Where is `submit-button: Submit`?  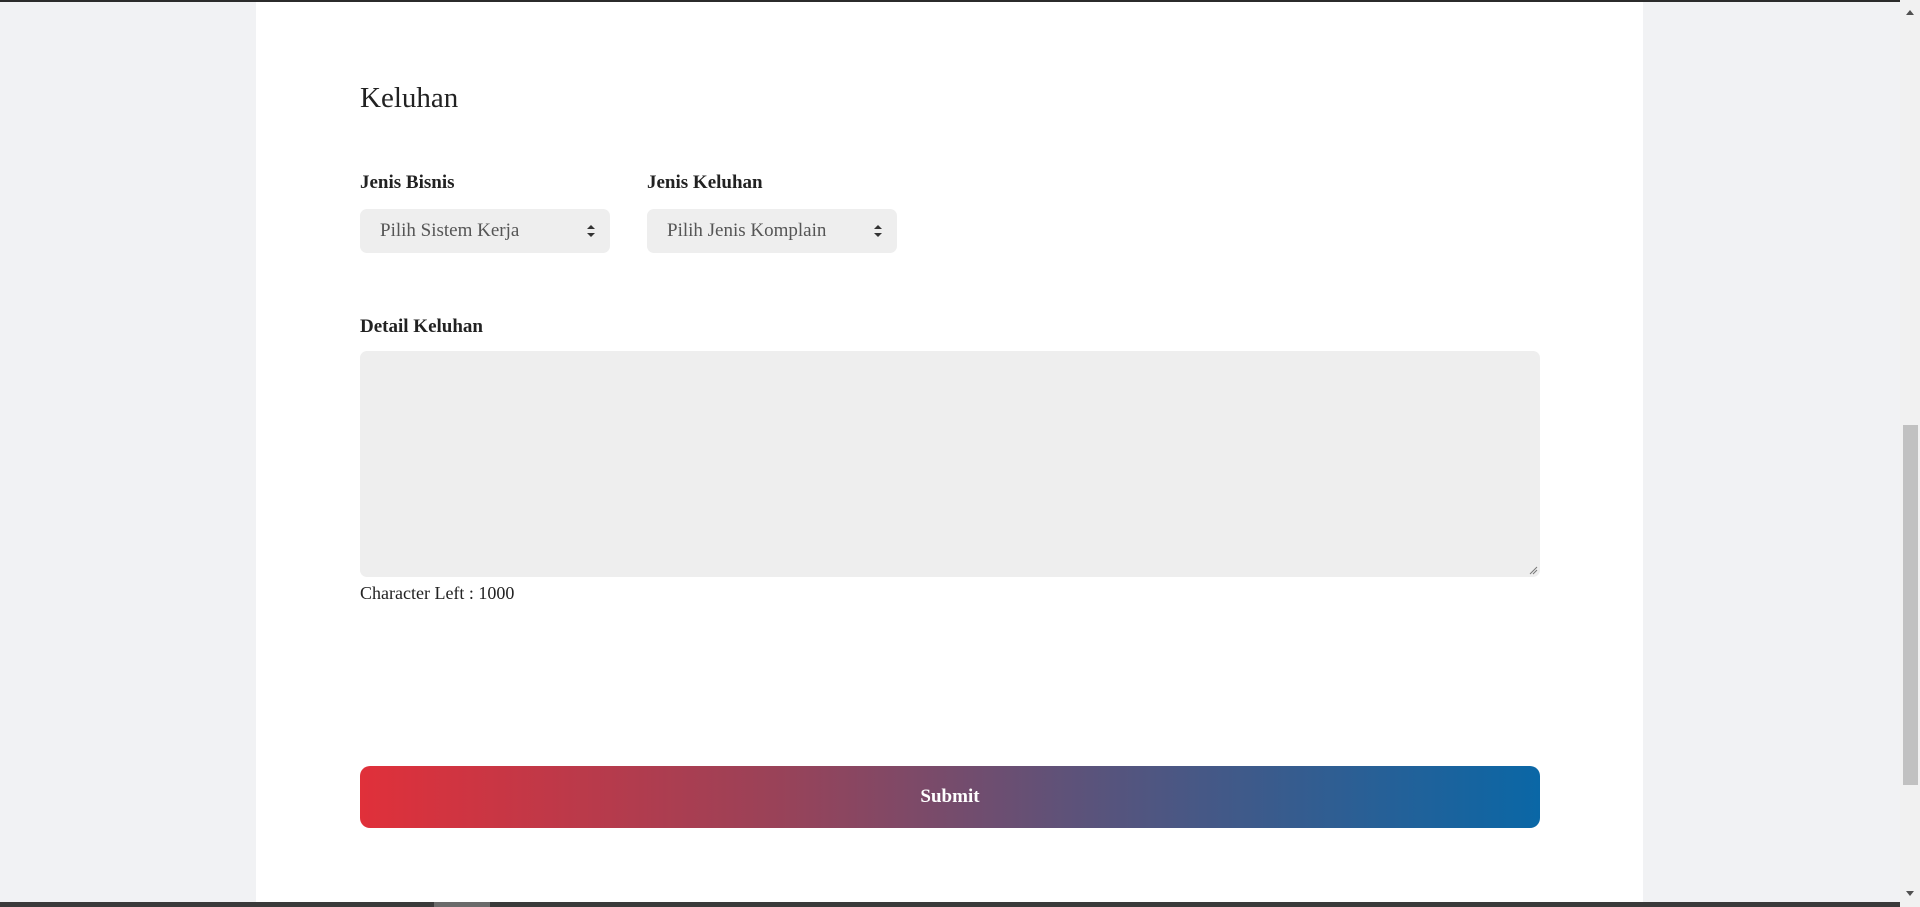
submit-button: Submit is located at coordinates (950, 797).